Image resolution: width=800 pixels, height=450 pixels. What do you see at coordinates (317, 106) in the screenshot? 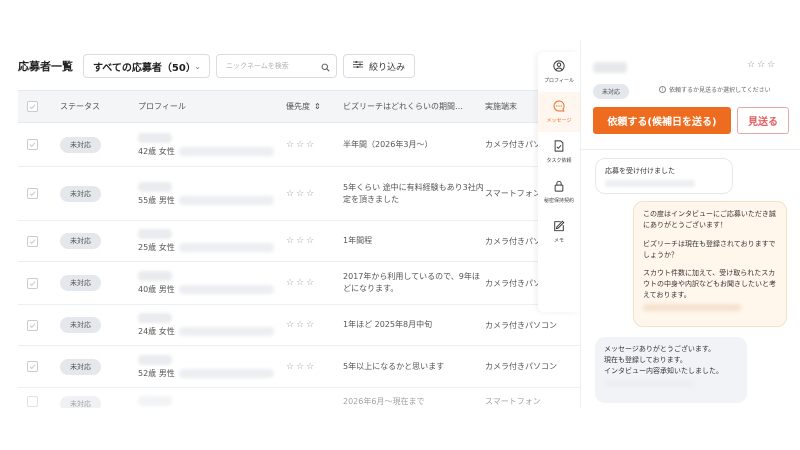
I see `sort-icon: ⇕` at bounding box center [317, 106].